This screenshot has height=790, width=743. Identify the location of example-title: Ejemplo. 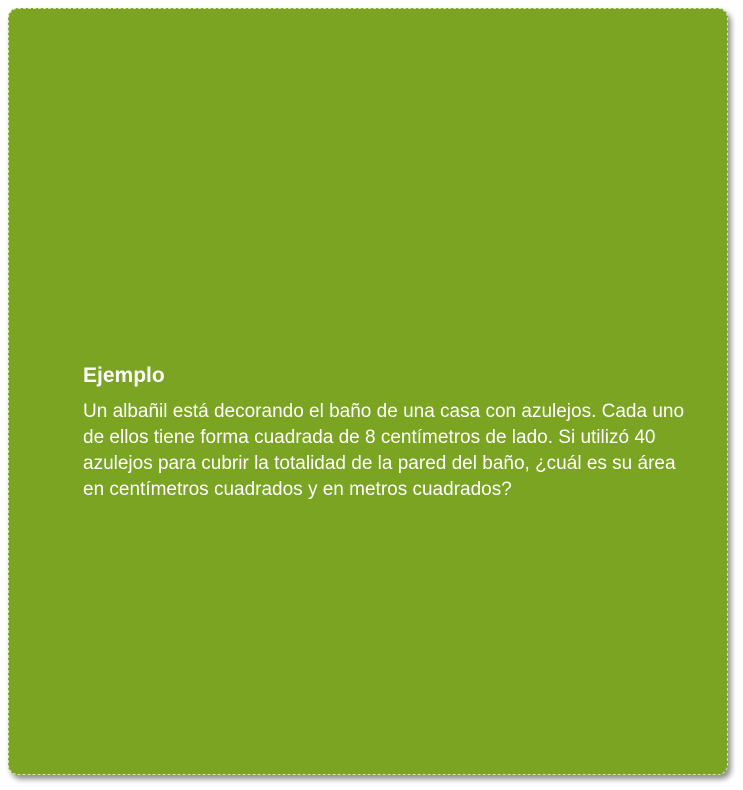
(124, 375).